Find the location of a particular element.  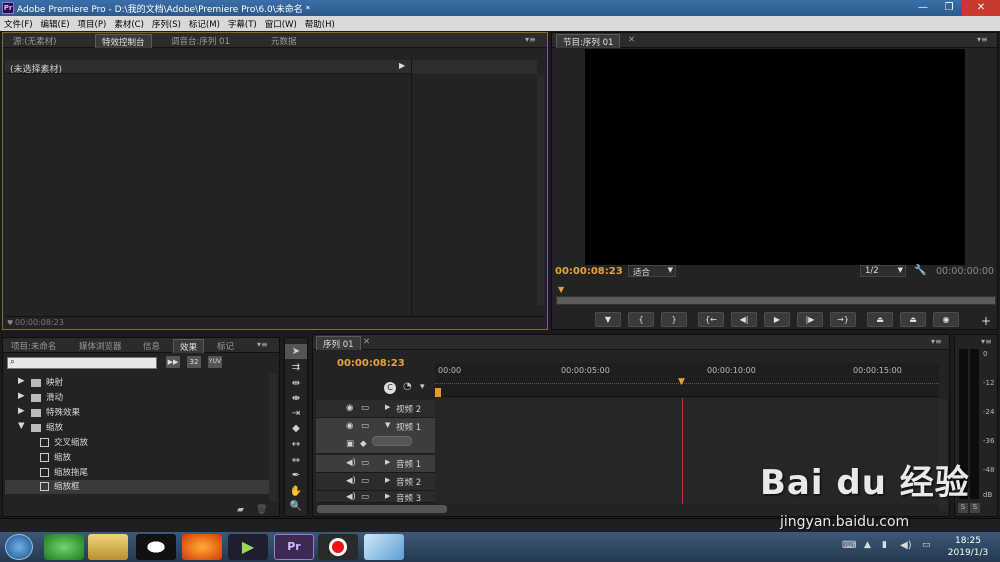

accelerated-effects-icon: ▶▶ is located at coordinates (173, 362).